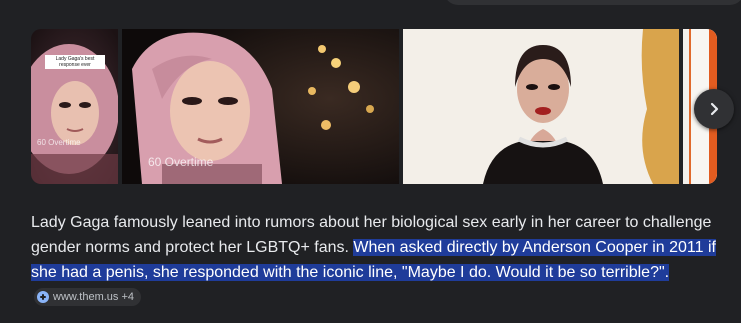 Image resolution: width=741 pixels, height=323 pixels. Describe the element at coordinates (43, 297) in the screenshot. I see `site-favicon-icon` at that location.